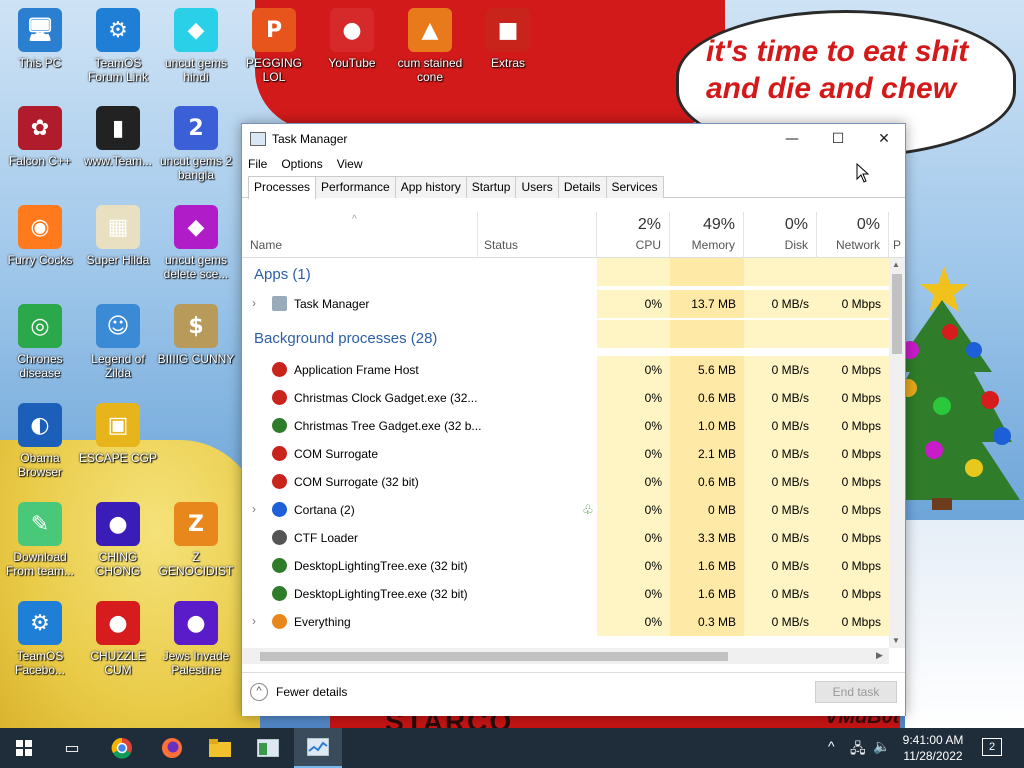  I want to click on fewer-details-button: ^ Fewer details, so click(298, 692).